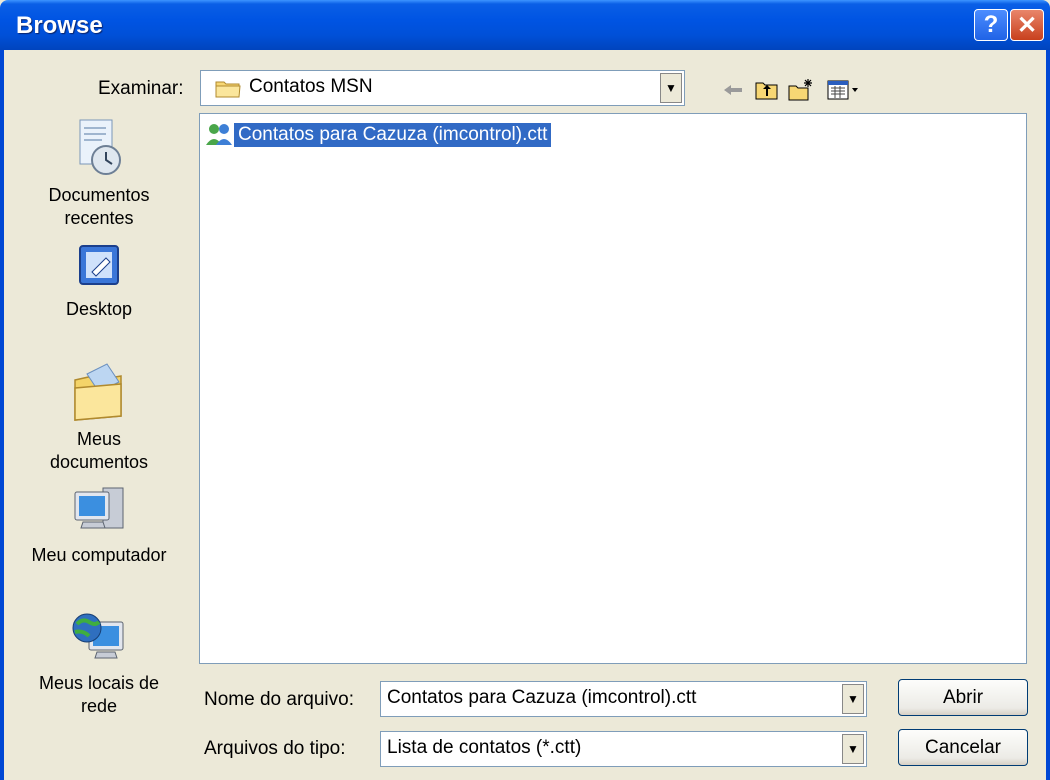  Describe the element at coordinates (99, 462) in the screenshot. I see `place-my-documents-line2: documentos` at that location.